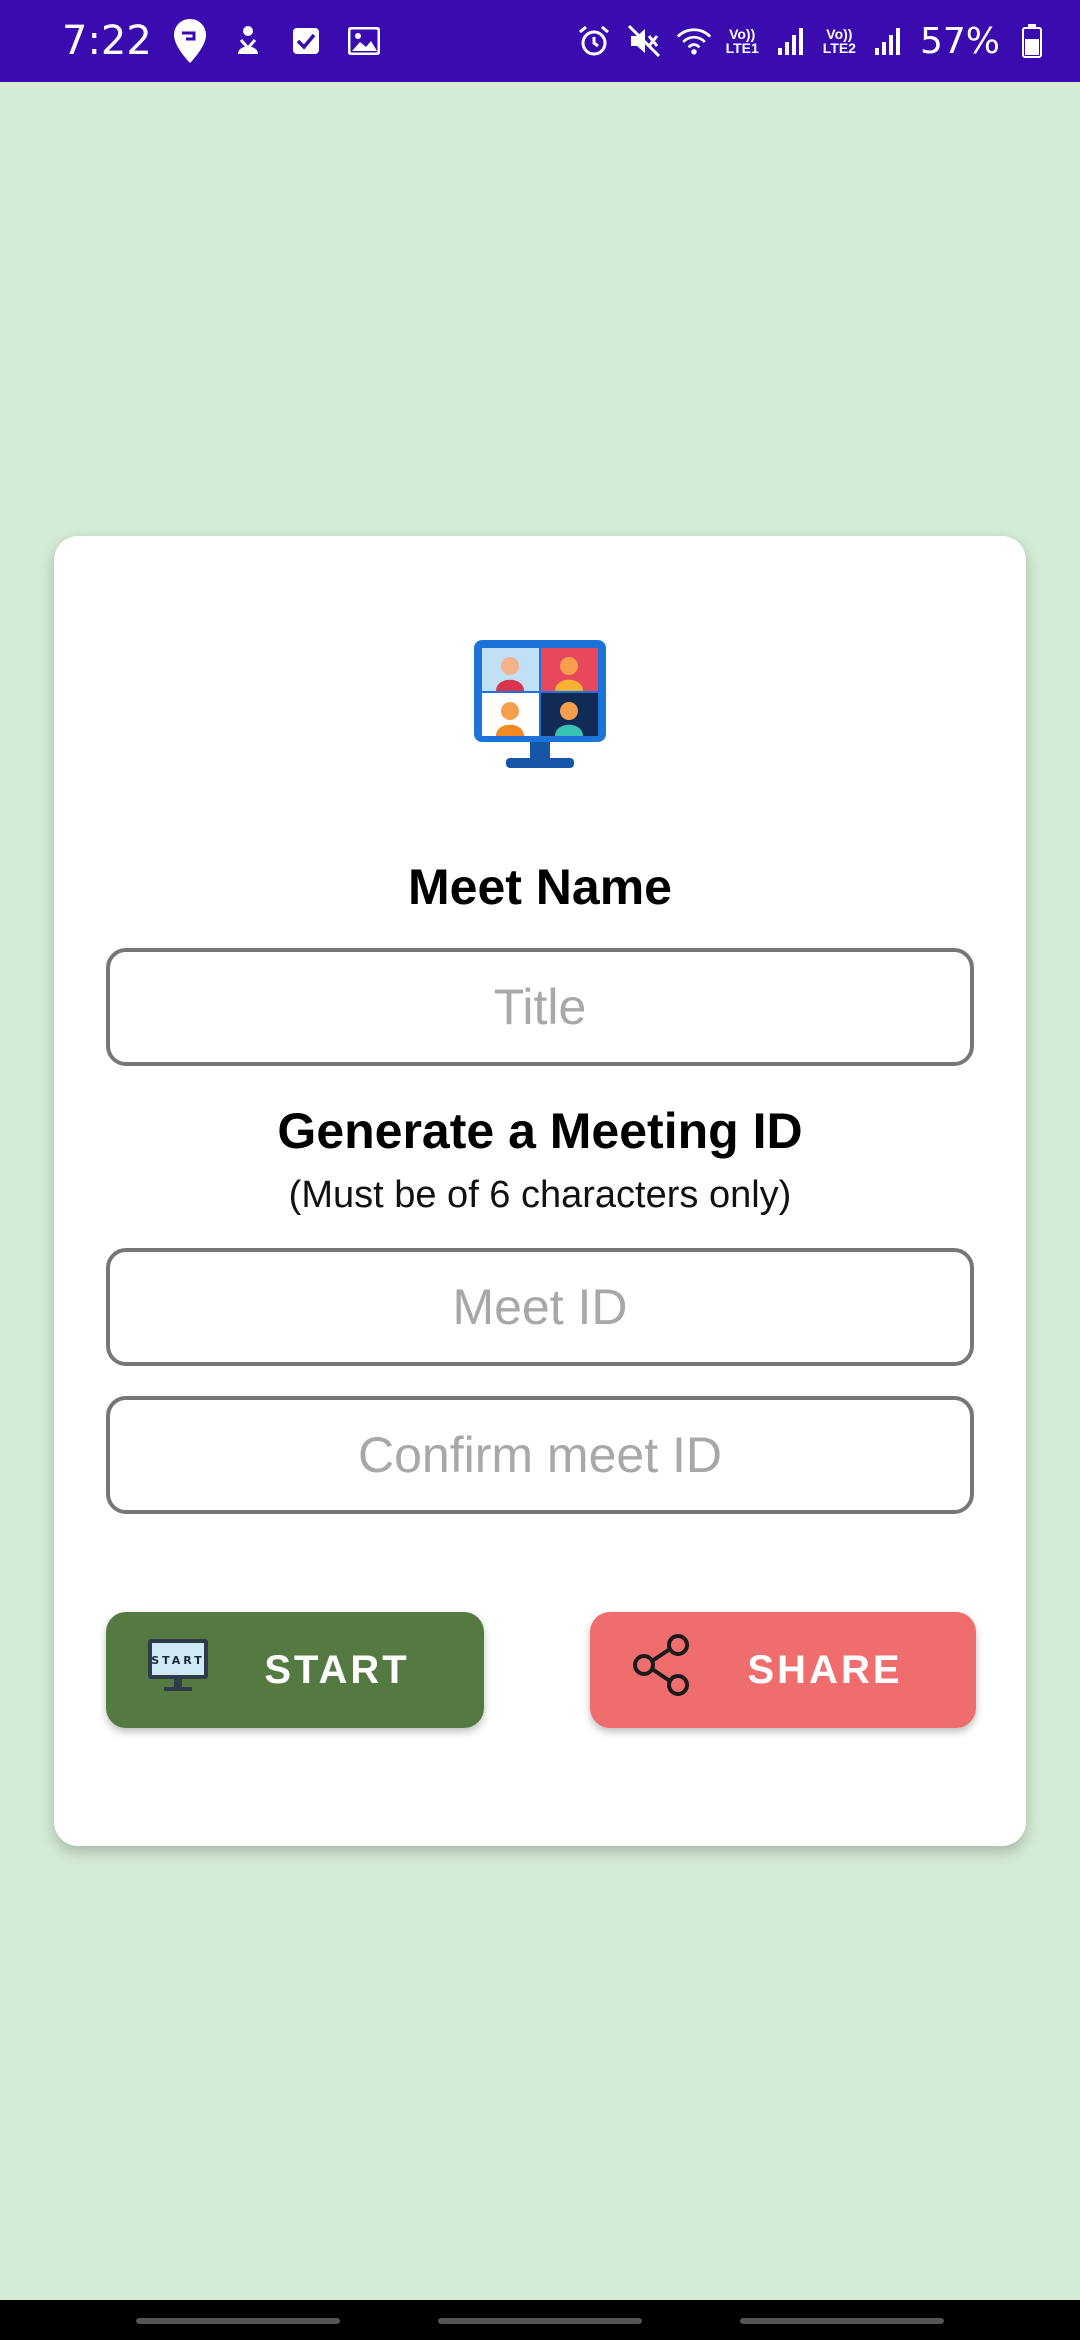 This screenshot has width=1080, height=2340. I want to click on meet-id-input, so click(540, 1307).